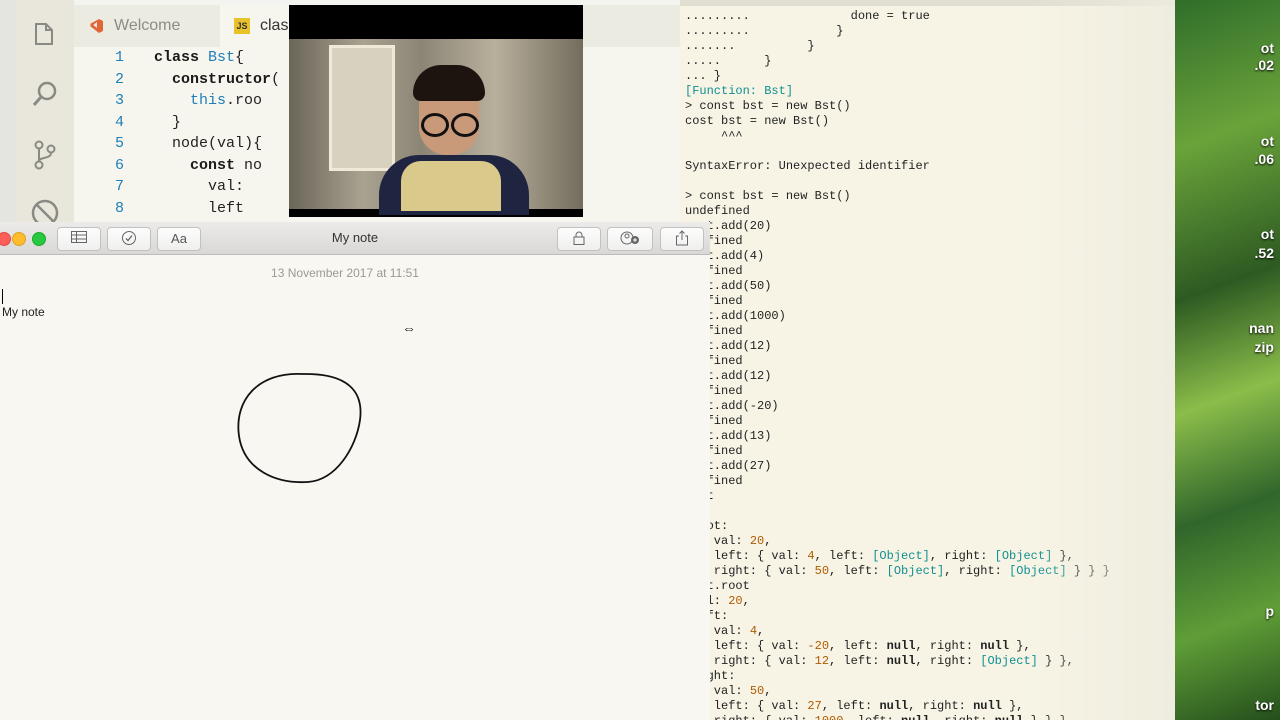  I want to click on desktop-icon-label: p, so click(1269, 611).